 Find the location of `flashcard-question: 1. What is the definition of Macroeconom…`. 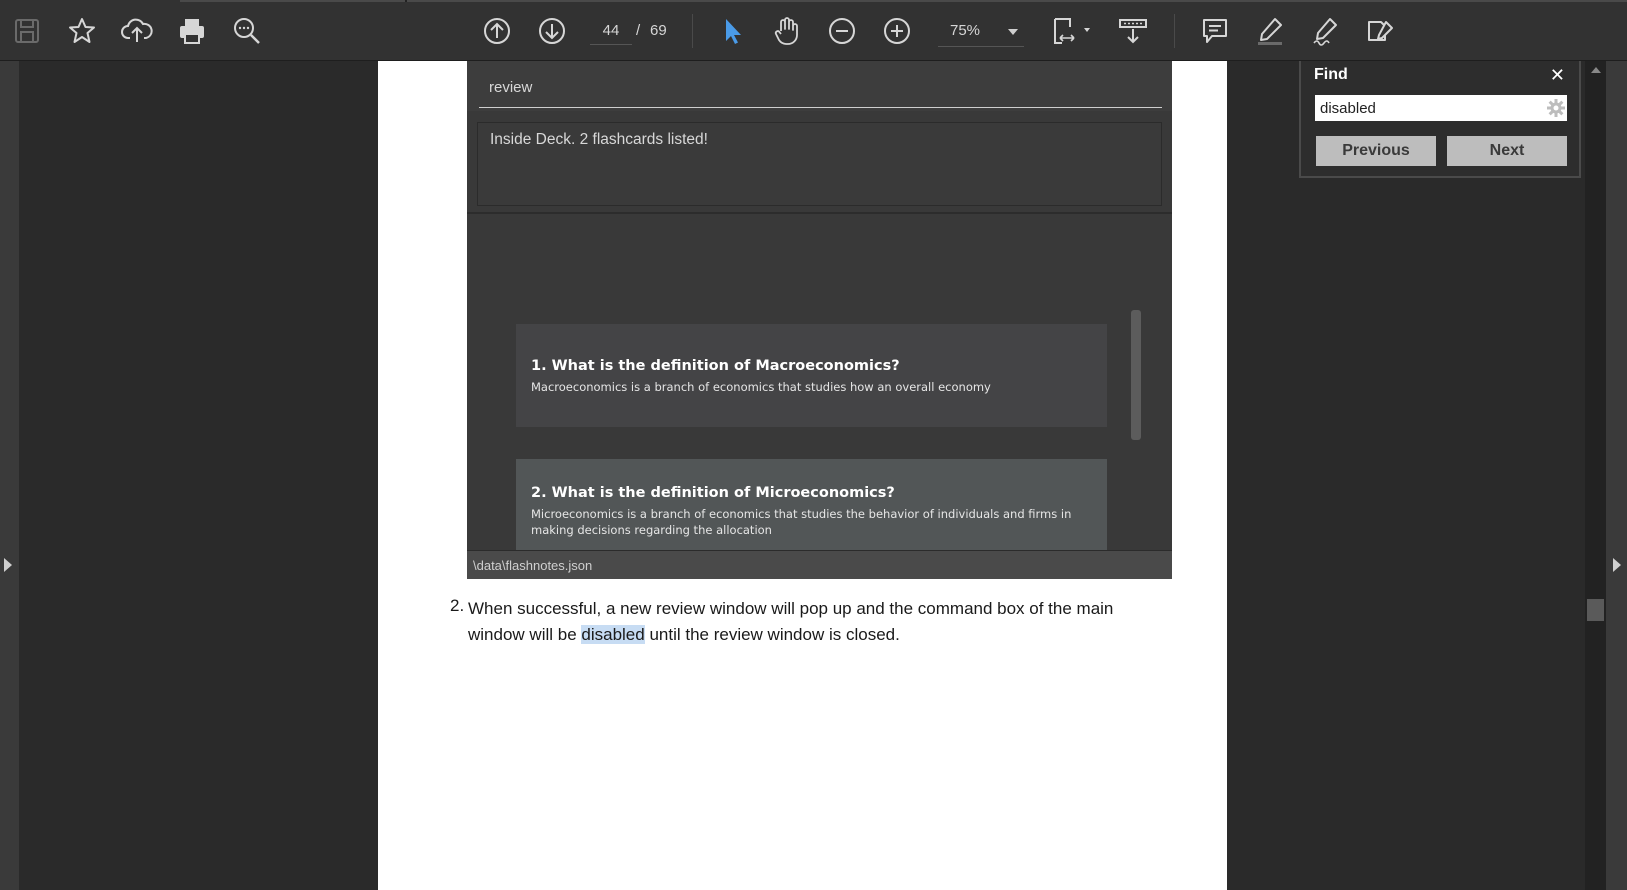

flashcard-question: 1. What is the definition of Macroeconom… is located at coordinates (715, 366).